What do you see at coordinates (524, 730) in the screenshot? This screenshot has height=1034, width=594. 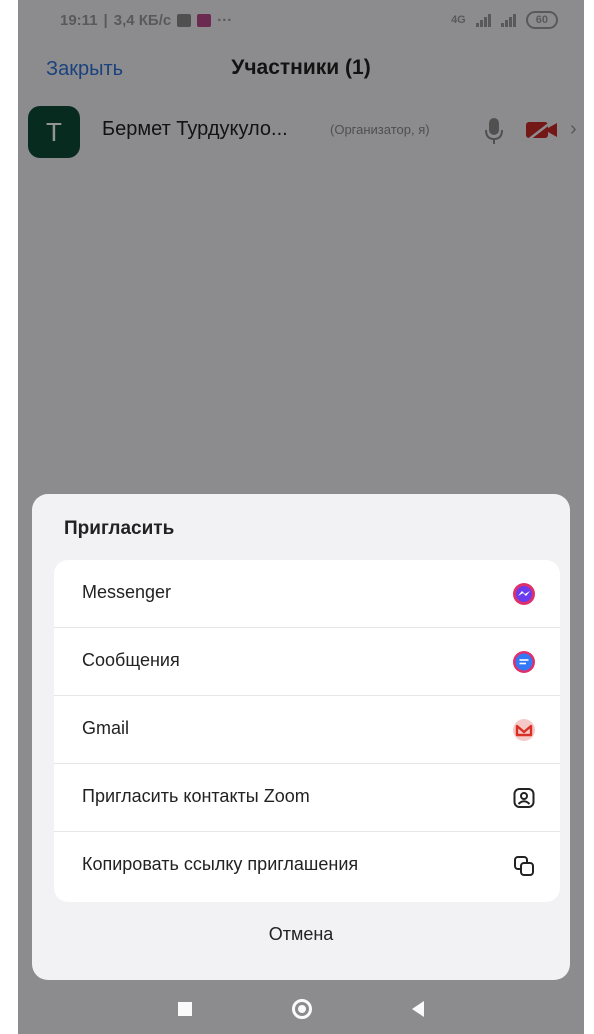 I see `gmail-icon` at bounding box center [524, 730].